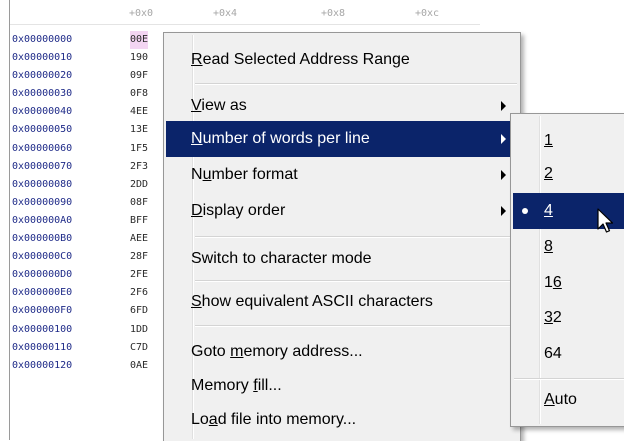 The height and width of the screenshot is (441, 624). Describe the element at coordinates (139, 58) in the screenshot. I see `memory-value: 190` at that location.